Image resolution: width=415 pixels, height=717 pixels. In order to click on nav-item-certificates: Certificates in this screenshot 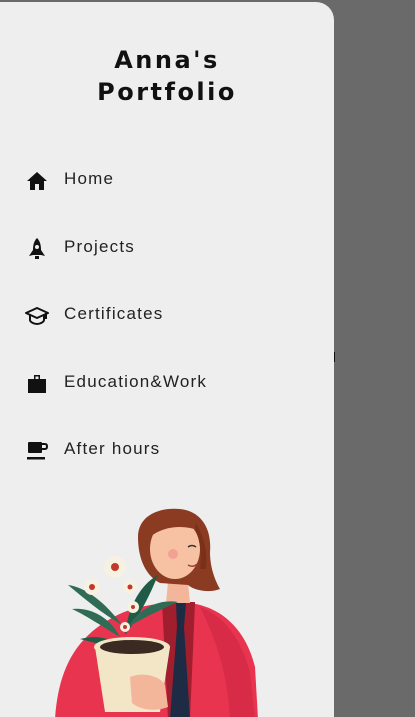, I will do `click(167, 329)`.